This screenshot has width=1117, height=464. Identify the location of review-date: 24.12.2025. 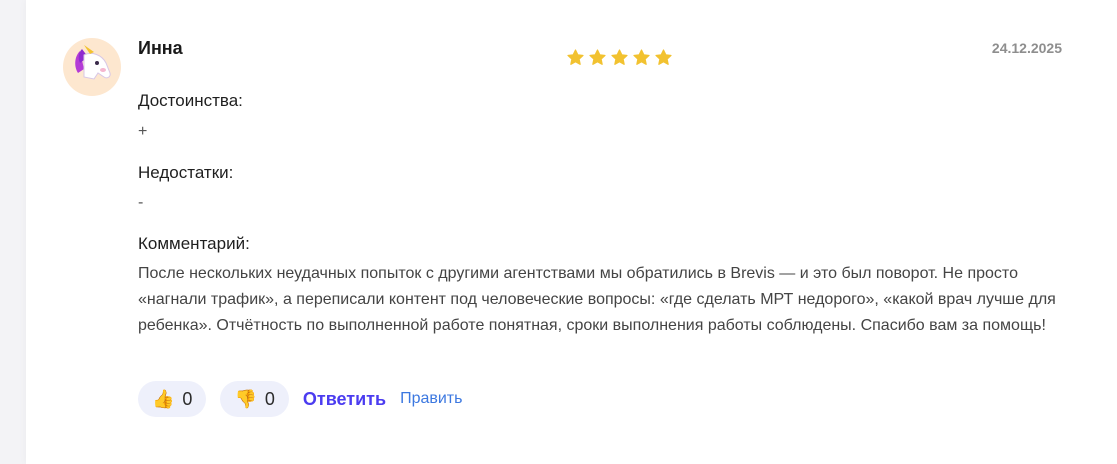
(1026, 48).